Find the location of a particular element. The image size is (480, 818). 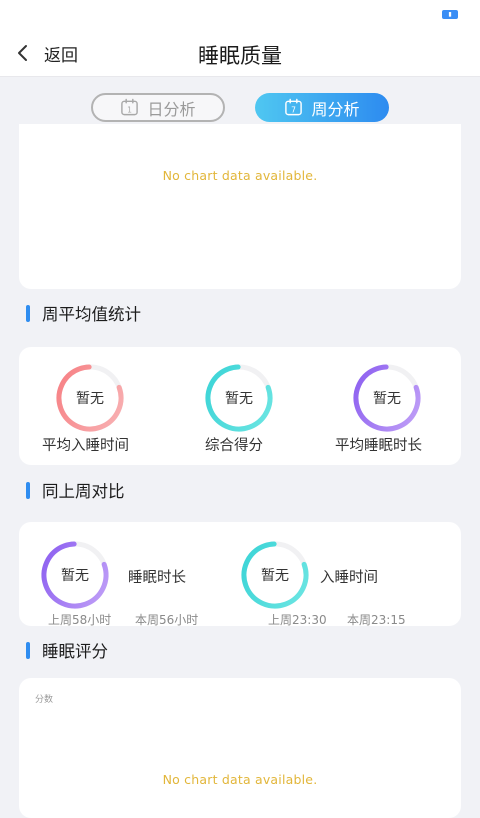

sleep-duration-compare-value: 暂无 is located at coordinates (75, 576).